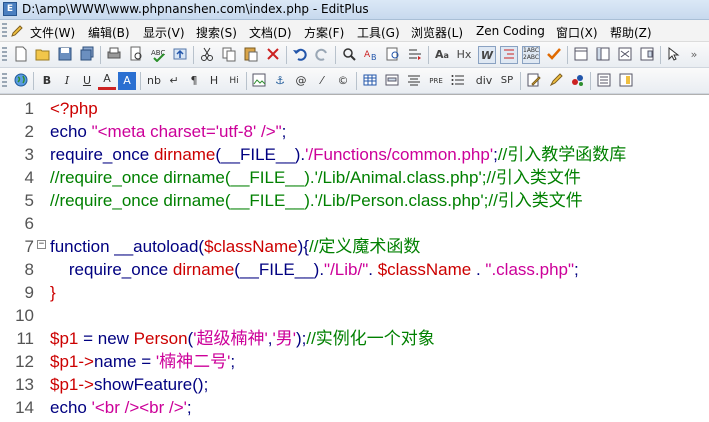  I want to click on menu-edit: 编辑(B), so click(109, 32).